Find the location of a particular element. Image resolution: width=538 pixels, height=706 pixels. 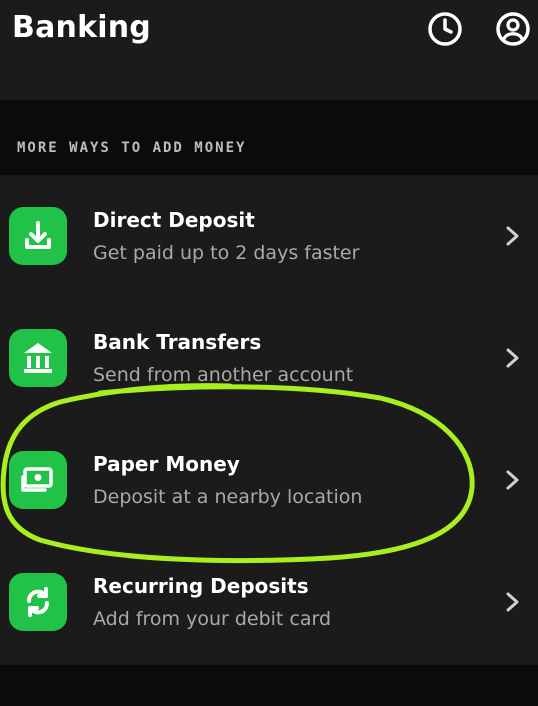

header: Banking is located at coordinates (269, 50).